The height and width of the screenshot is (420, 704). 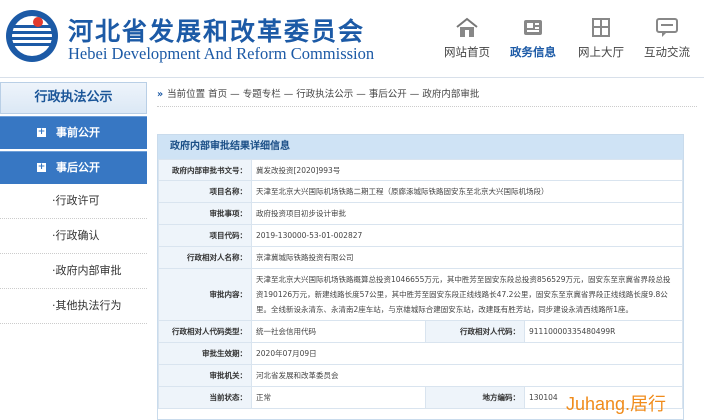 What do you see at coordinates (467, 27) in the screenshot?
I see `home-icon` at bounding box center [467, 27].